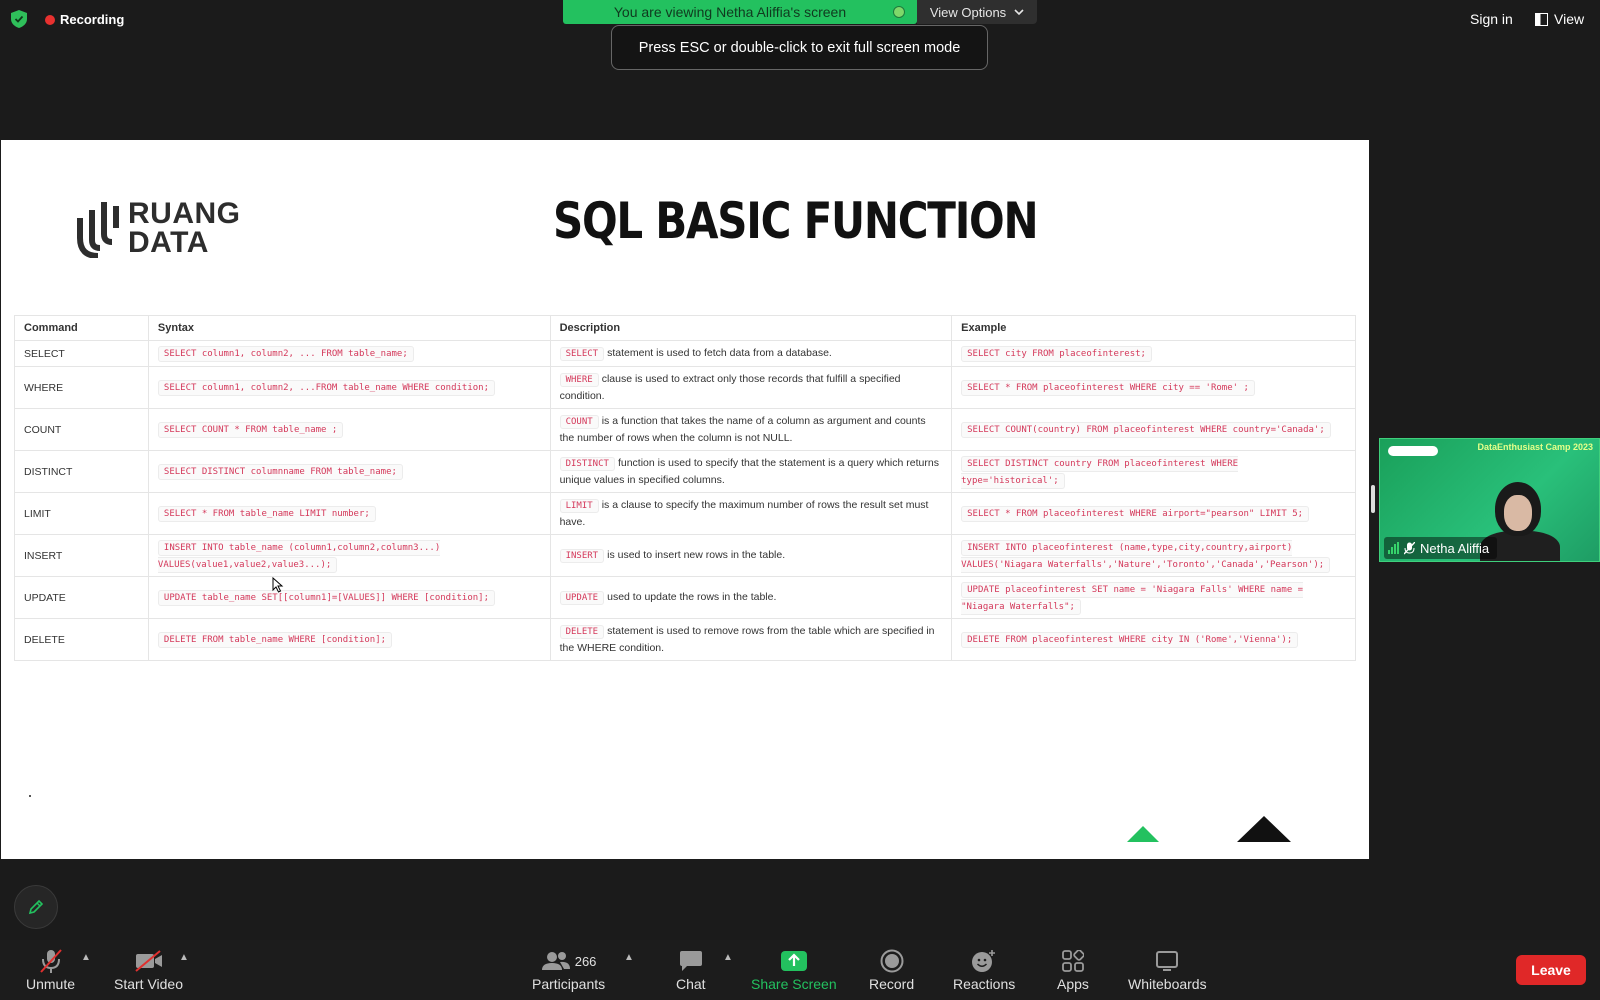 The width and height of the screenshot is (1600, 1000). What do you see at coordinates (1073, 984) in the screenshot?
I see `apps-label: Apps` at bounding box center [1073, 984].